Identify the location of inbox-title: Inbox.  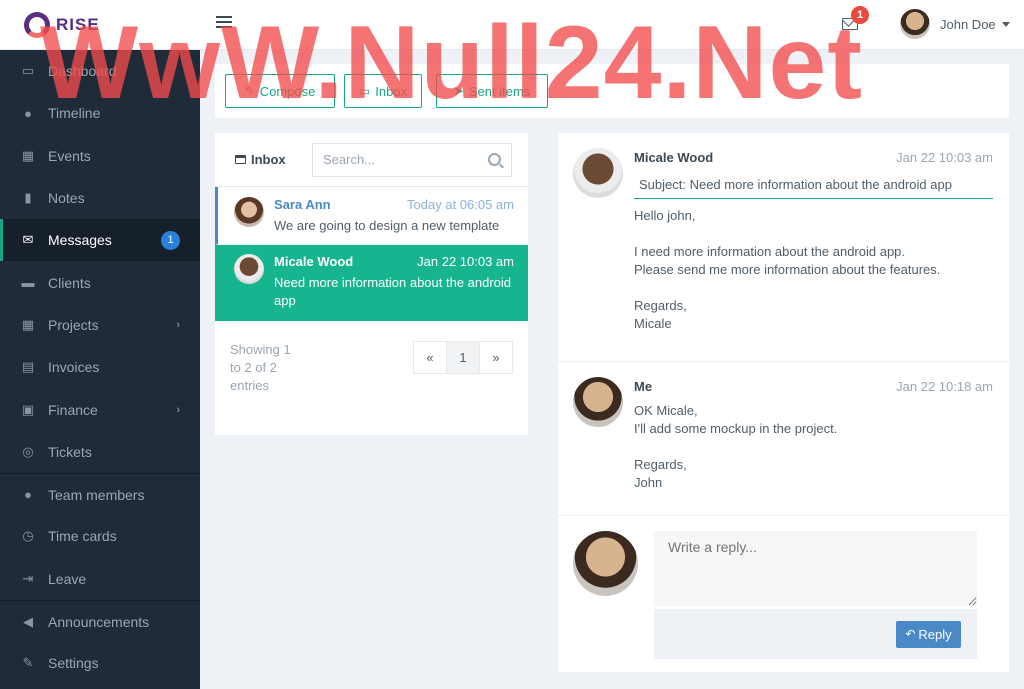
(260, 159).